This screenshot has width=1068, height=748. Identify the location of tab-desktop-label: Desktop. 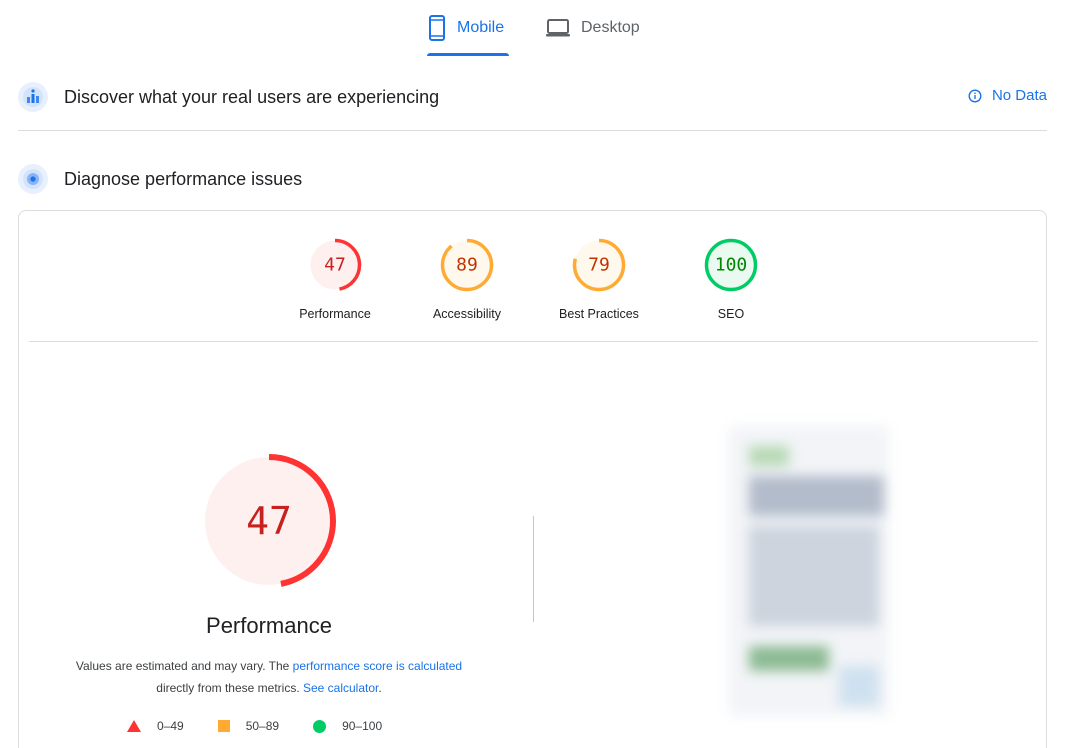
(610, 27).